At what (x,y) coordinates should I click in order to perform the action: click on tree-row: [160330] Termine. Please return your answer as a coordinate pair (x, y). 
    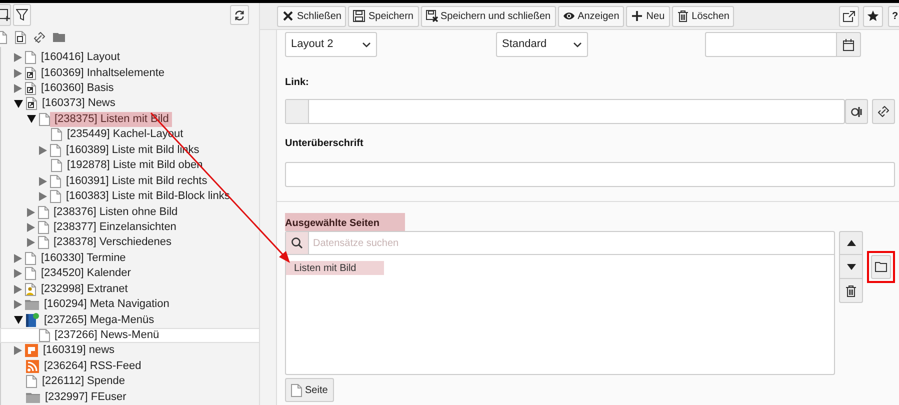
    Looking at the image, I should click on (130, 258).